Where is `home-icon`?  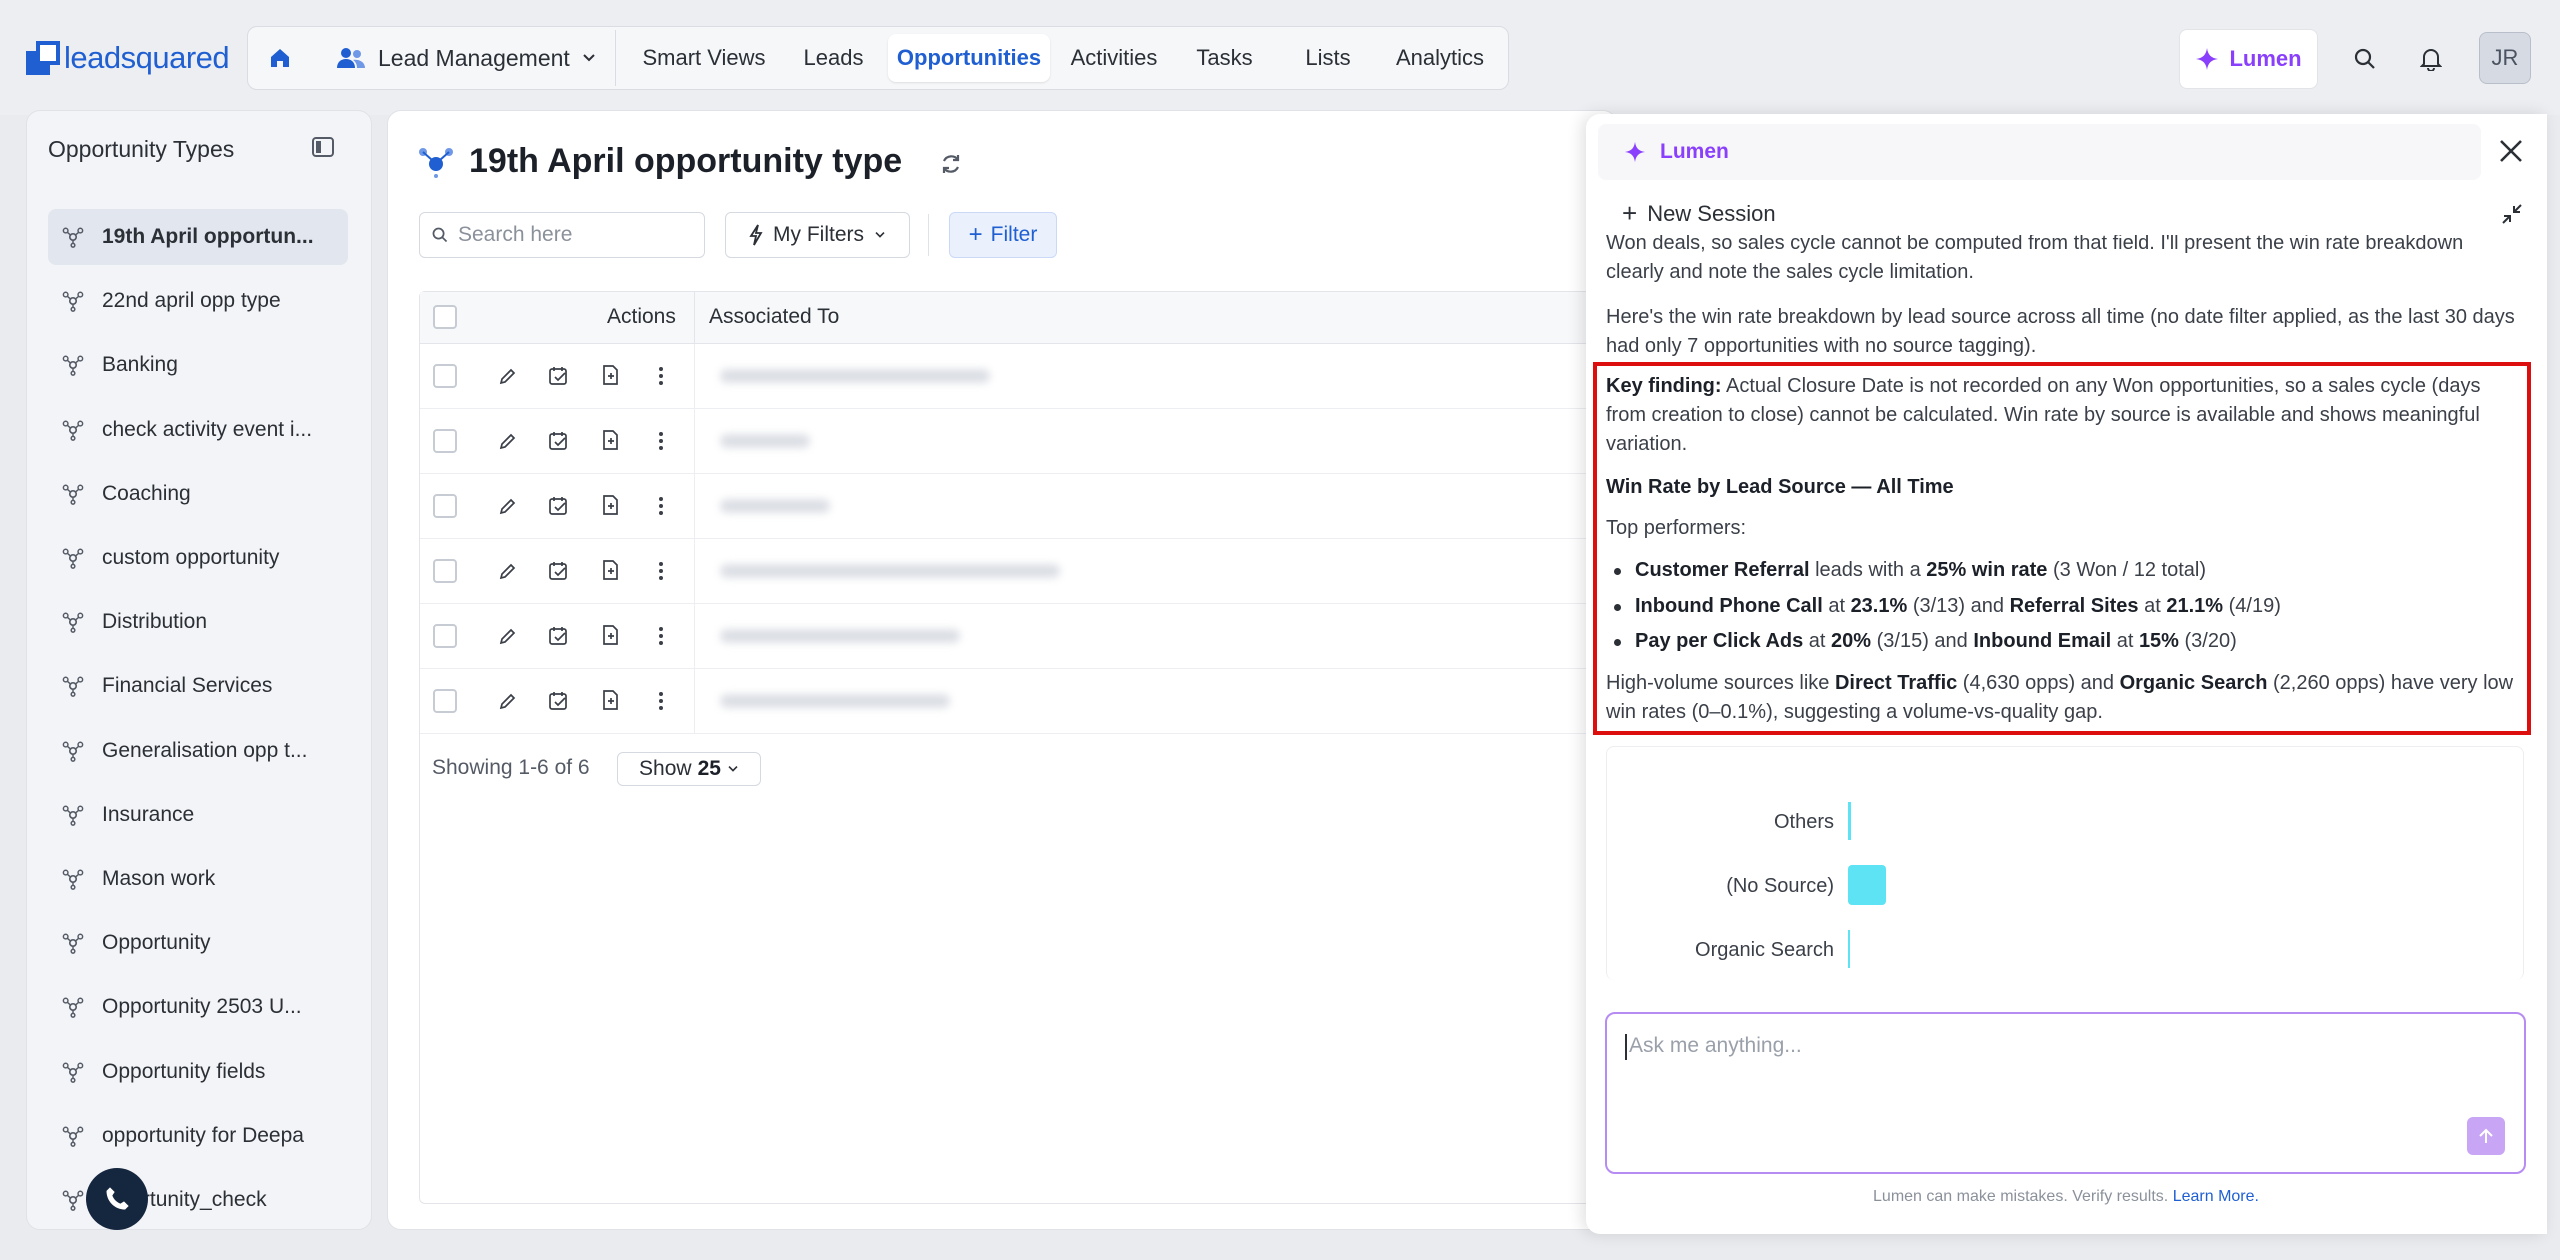
home-icon is located at coordinates (280, 58).